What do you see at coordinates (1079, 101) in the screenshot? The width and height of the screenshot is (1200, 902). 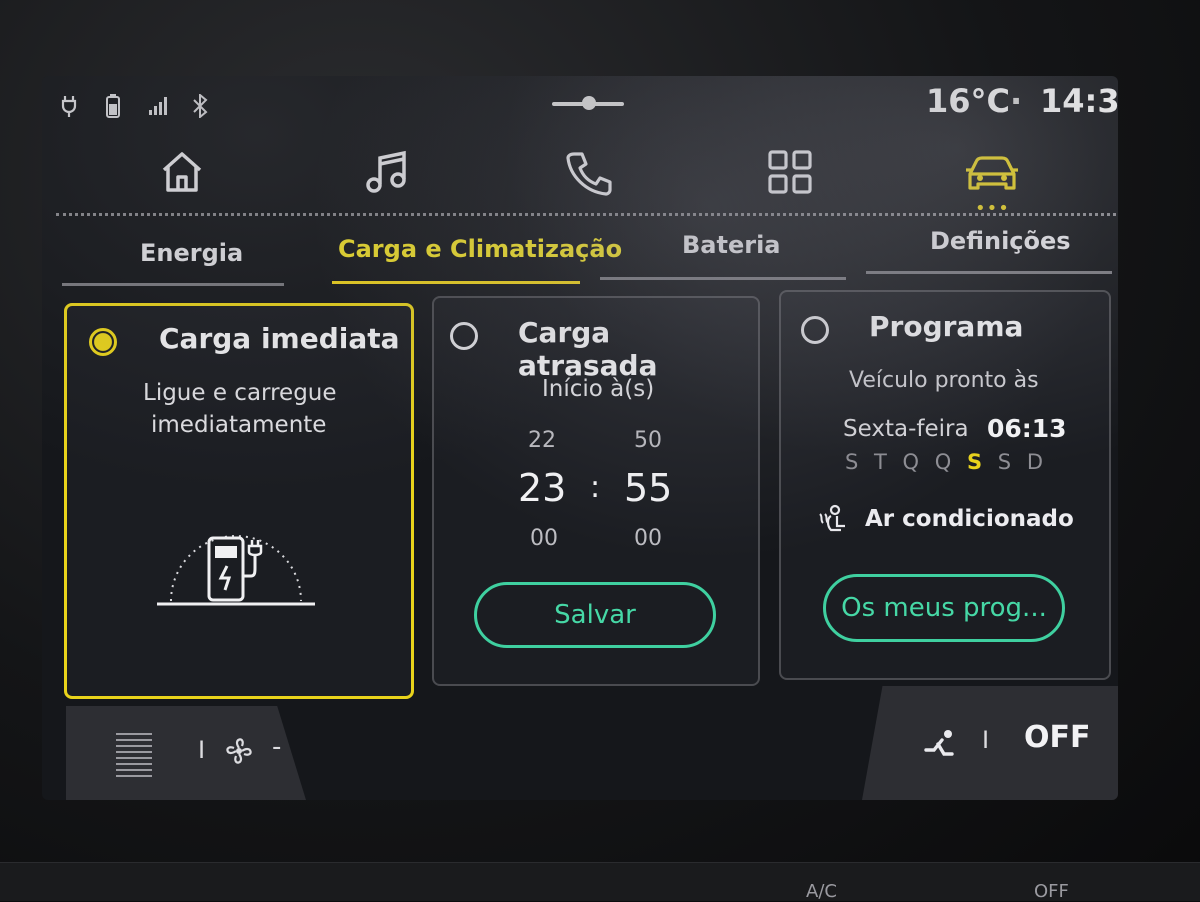 I see `clock: 14:31` at bounding box center [1079, 101].